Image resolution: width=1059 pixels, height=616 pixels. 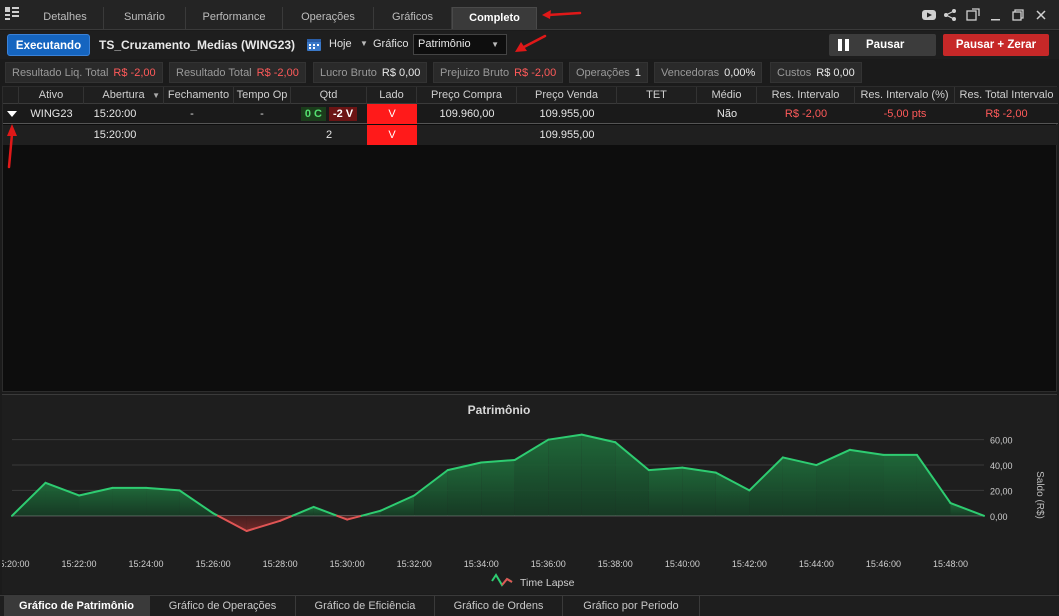 I want to click on restore-icon, so click(x=1018, y=15).